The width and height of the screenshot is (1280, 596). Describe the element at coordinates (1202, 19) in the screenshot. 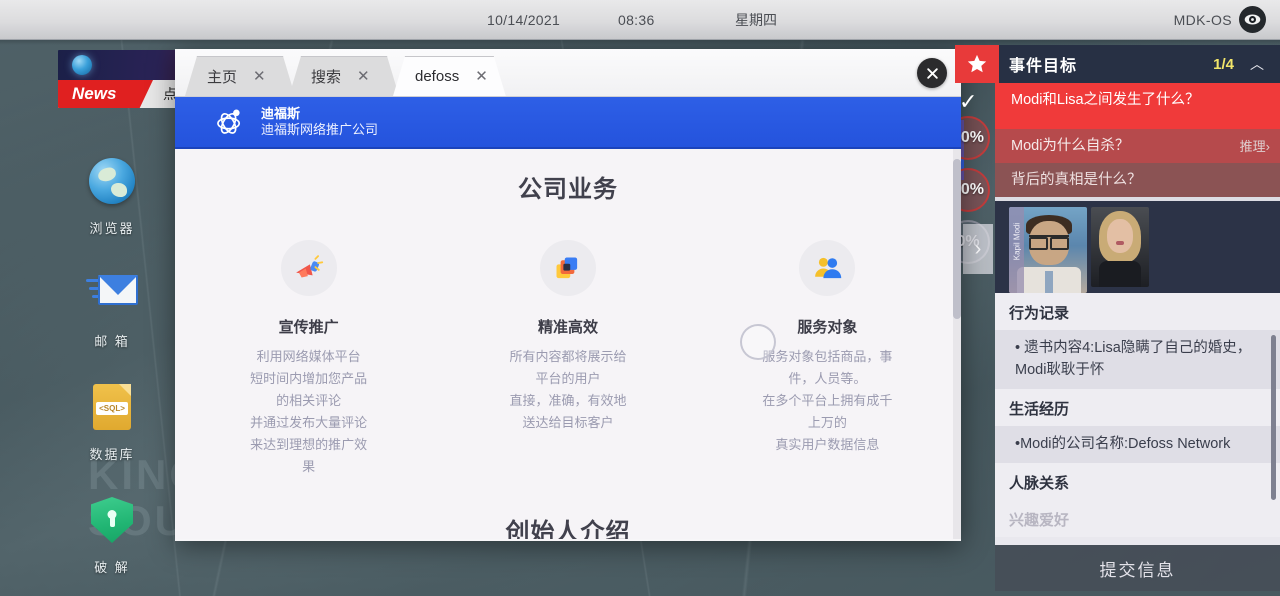

I see `topbar-os-name: MDK-OS` at that location.